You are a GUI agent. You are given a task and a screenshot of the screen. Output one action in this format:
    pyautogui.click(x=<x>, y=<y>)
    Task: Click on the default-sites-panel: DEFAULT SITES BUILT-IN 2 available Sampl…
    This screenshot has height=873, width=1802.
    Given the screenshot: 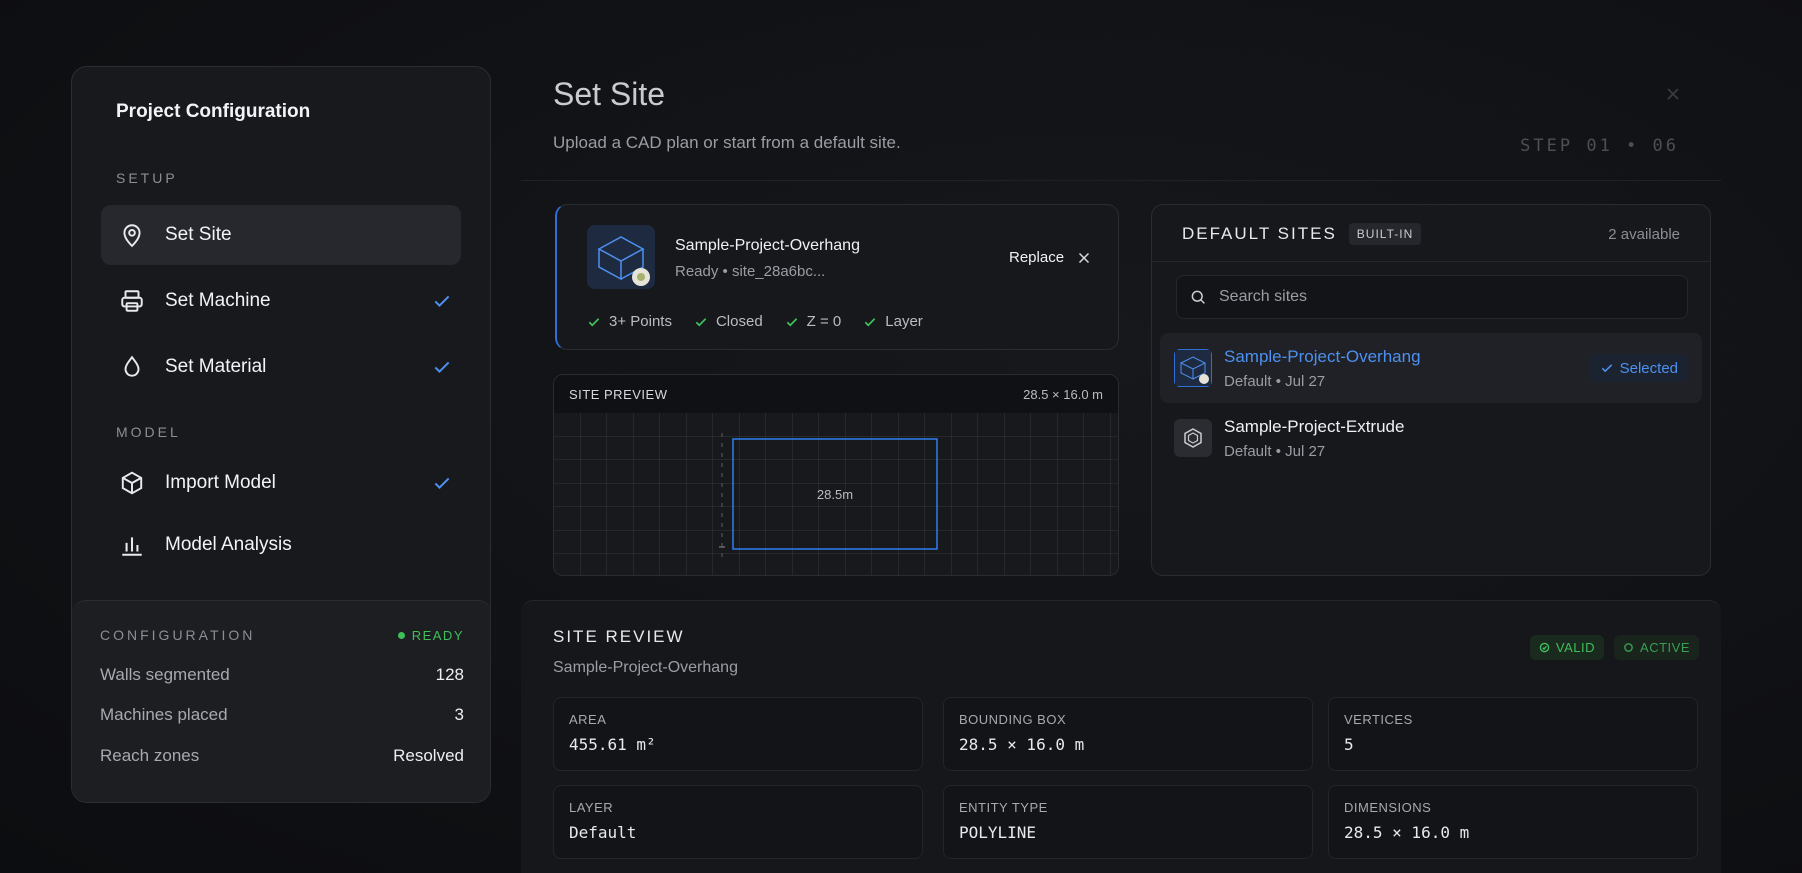 What is the action you would take?
    pyautogui.click(x=1431, y=390)
    